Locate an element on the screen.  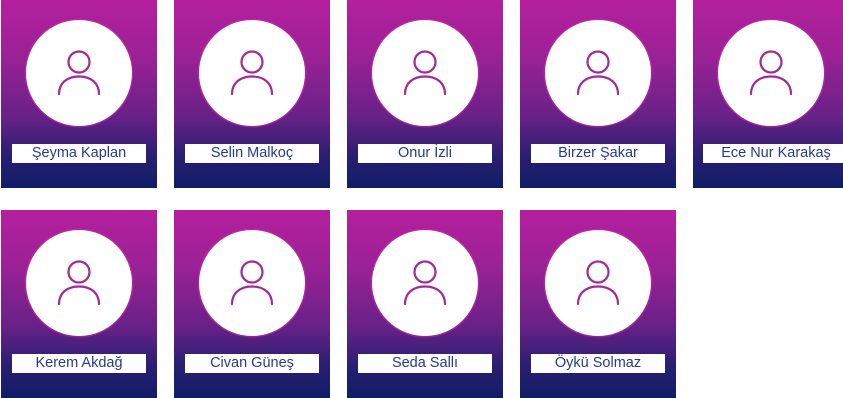
member-name: Seda Sallı is located at coordinates (425, 363).